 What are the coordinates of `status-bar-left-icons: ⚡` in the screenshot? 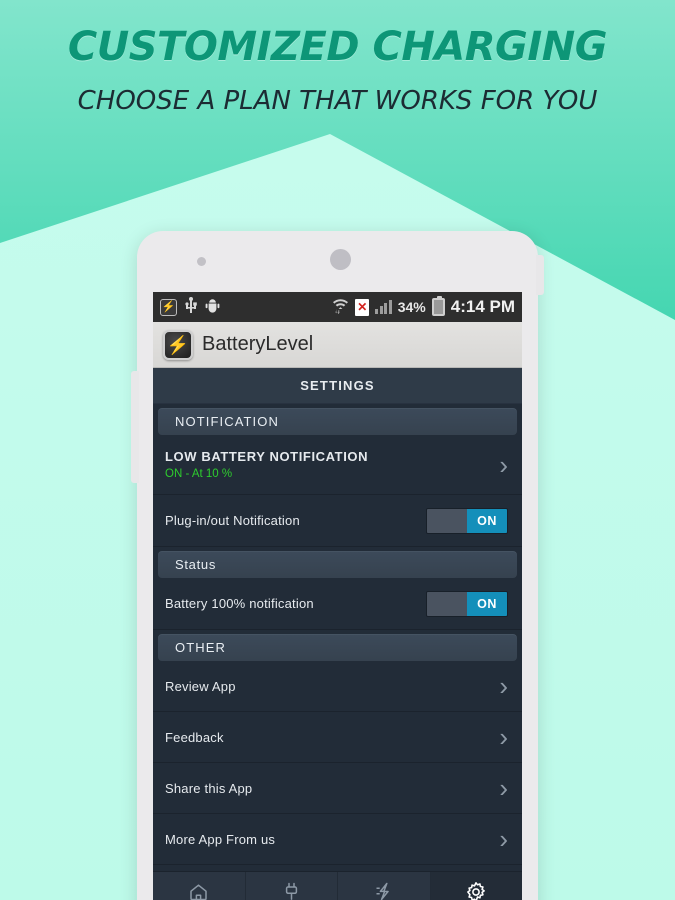 It's located at (190, 307).